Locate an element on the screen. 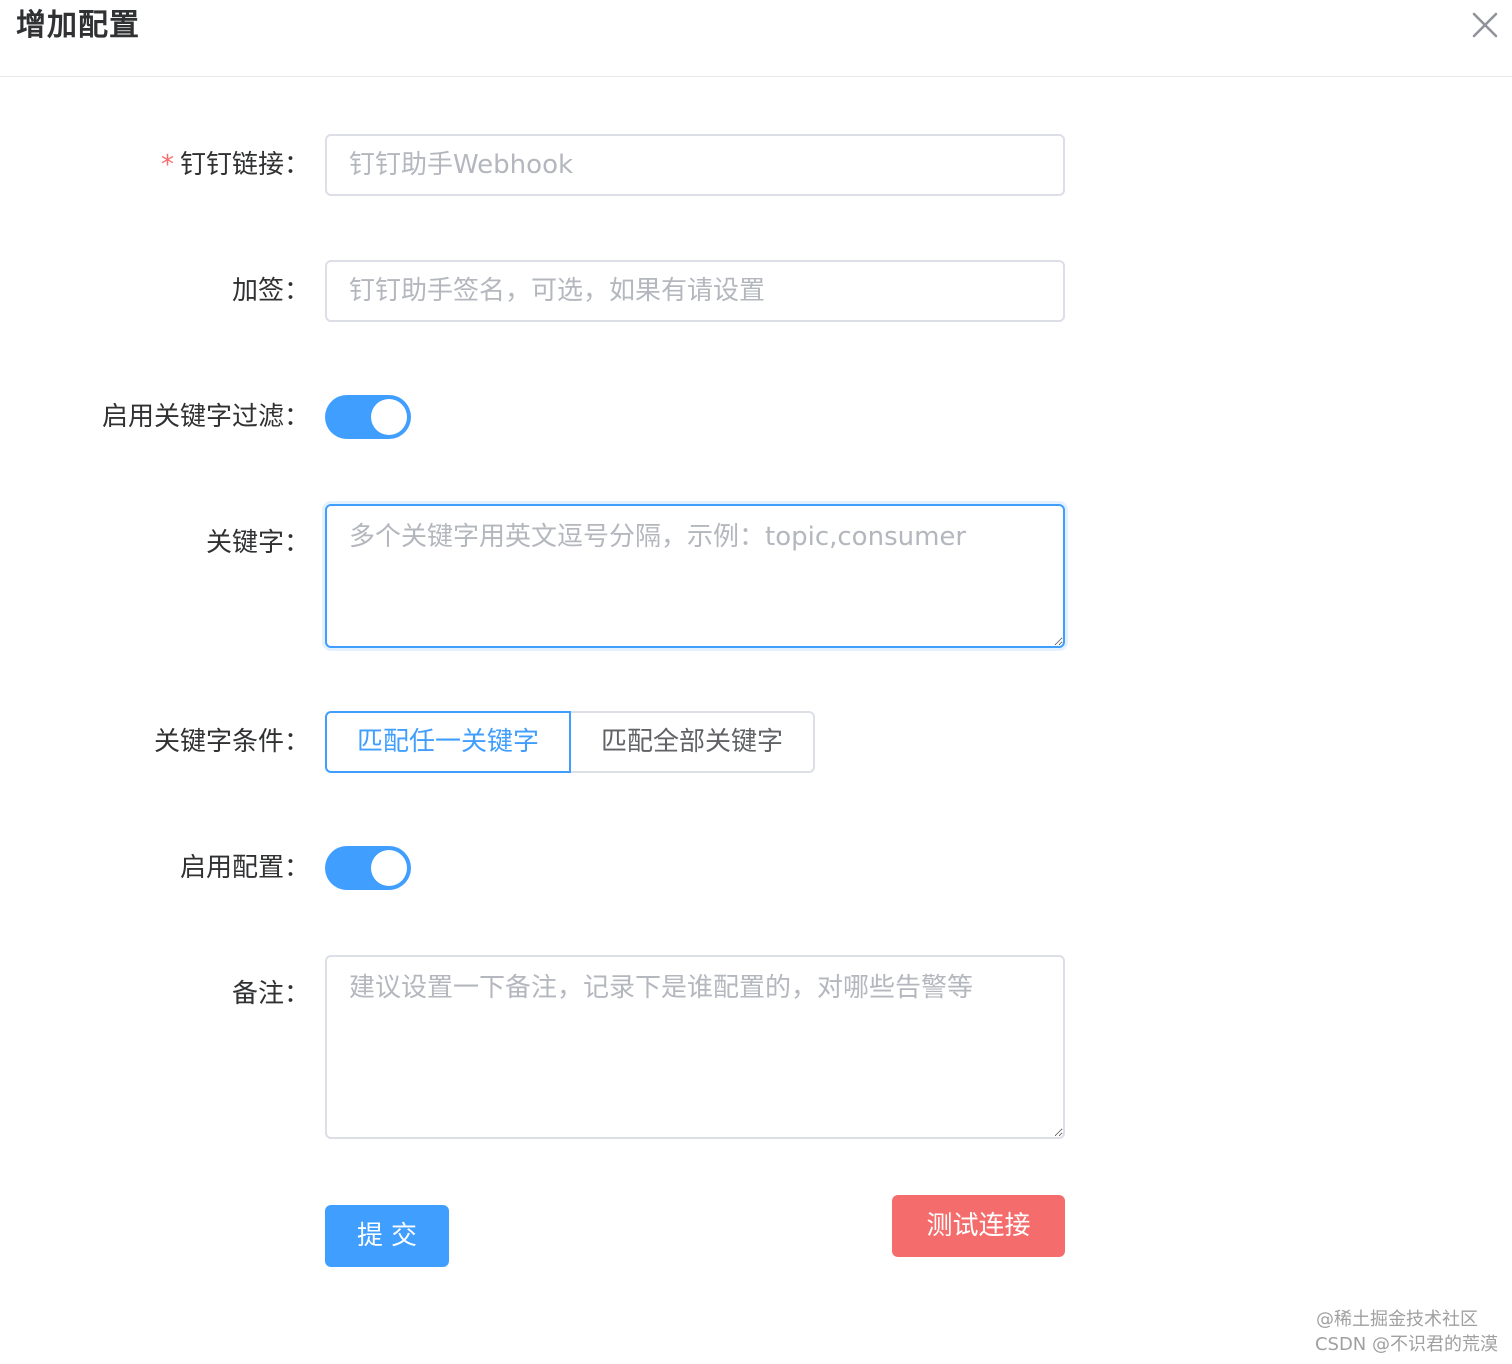 The image size is (1512, 1364). dialog-title: 增加配置 is located at coordinates (78, 25).